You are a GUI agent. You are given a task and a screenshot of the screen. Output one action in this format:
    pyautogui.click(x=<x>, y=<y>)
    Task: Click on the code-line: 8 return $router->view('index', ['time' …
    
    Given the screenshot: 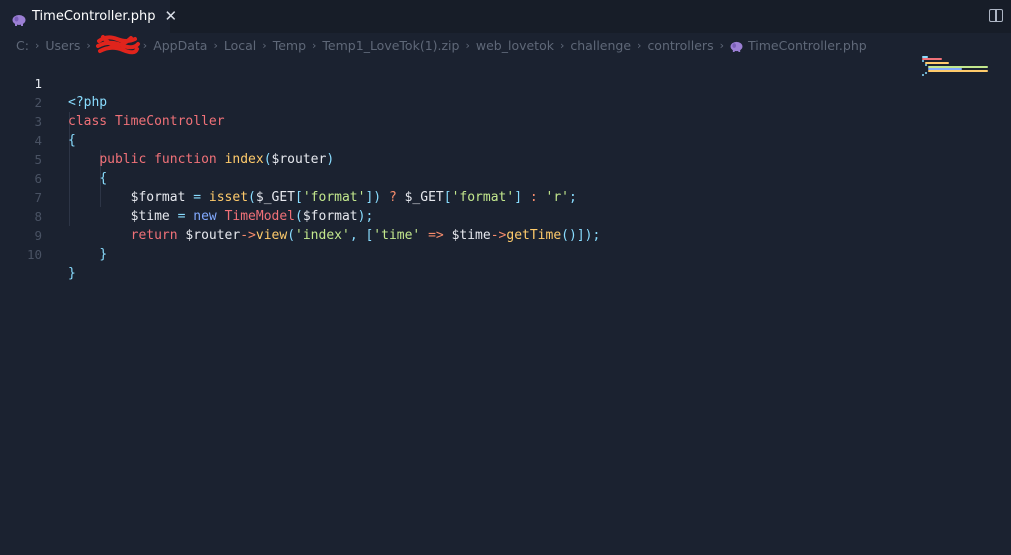 What is the action you would take?
    pyautogui.click(x=450, y=215)
    